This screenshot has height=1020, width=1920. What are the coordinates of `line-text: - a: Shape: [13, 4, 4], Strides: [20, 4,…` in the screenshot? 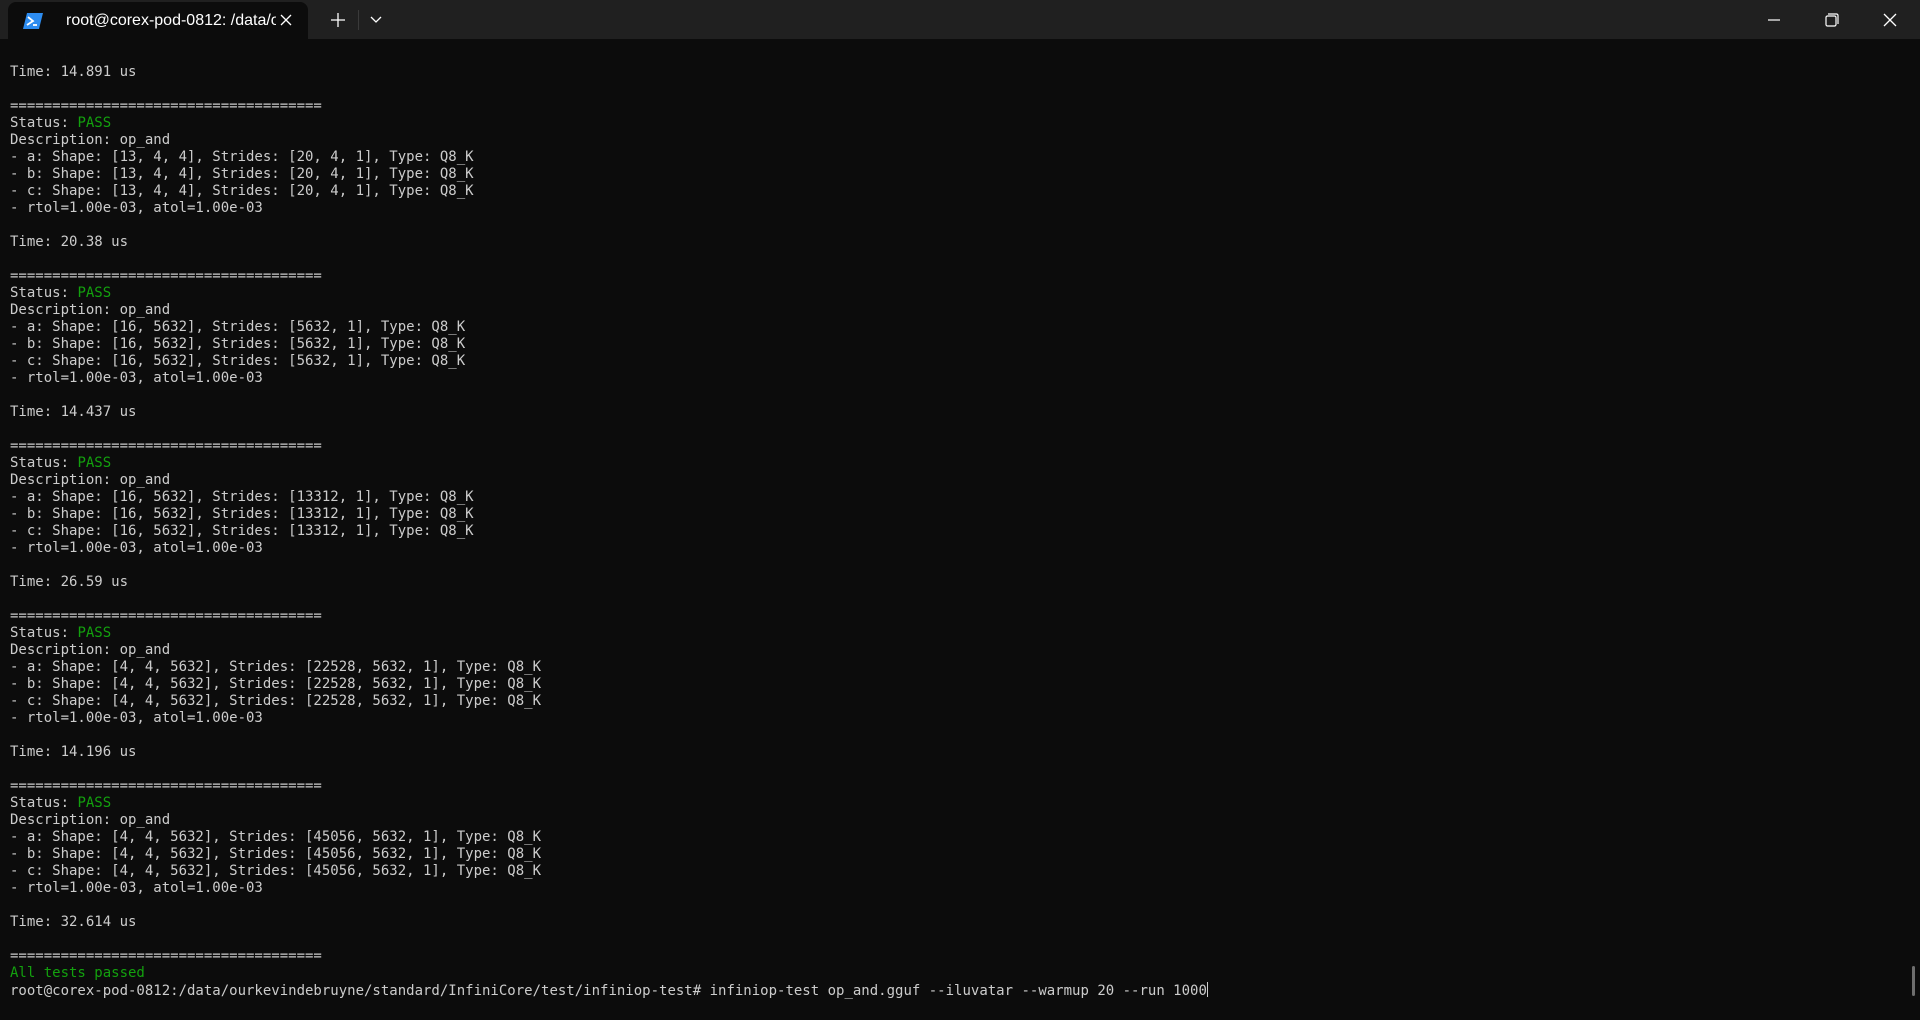 It's located at (242, 157).